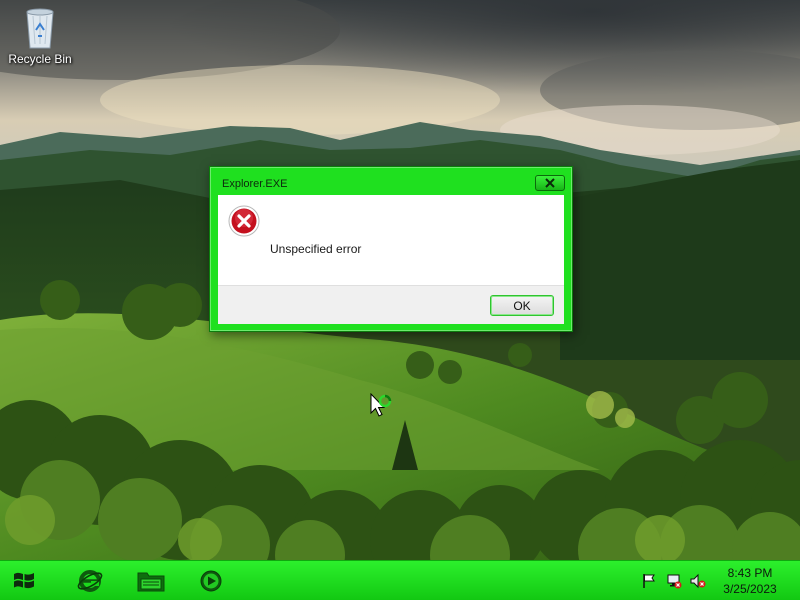  I want to click on clock-date: 3/25/2023, so click(750, 589).